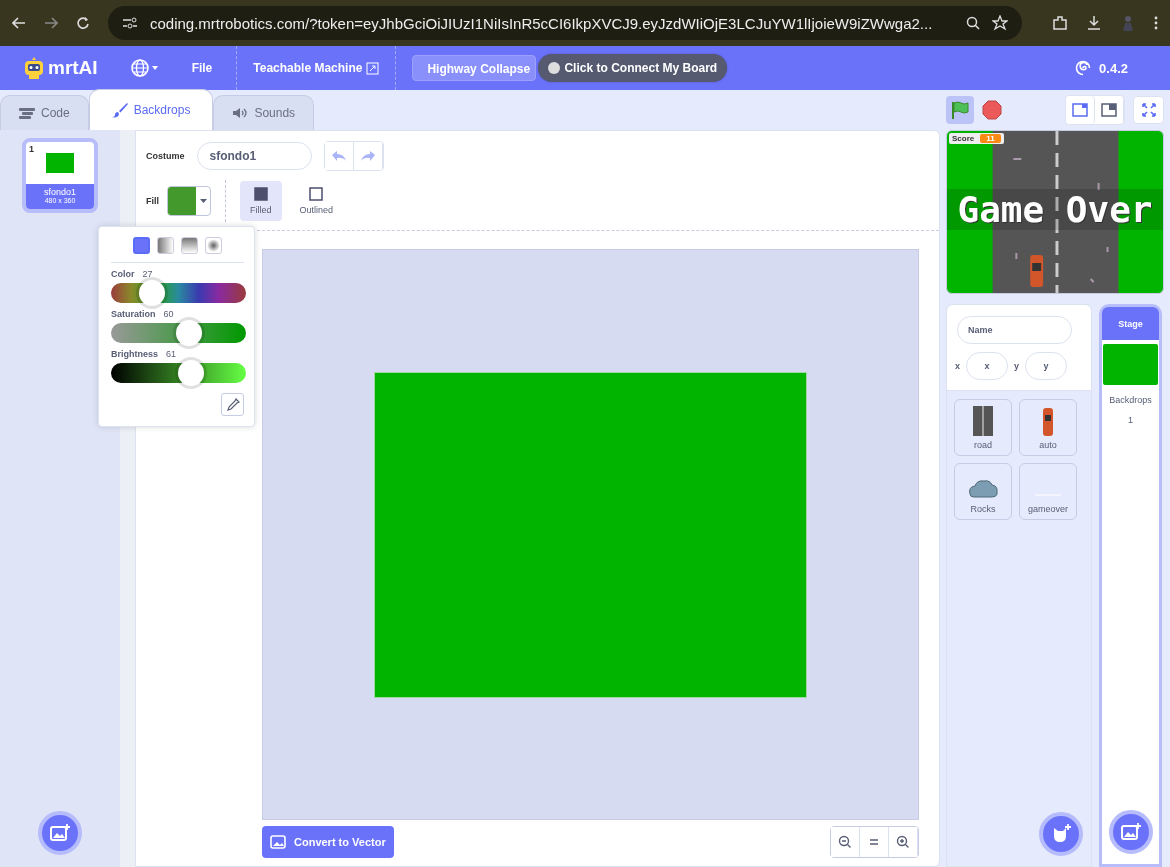 The width and height of the screenshot is (1170, 867). What do you see at coordinates (983, 489) in the screenshot?
I see `rocks-icon` at bounding box center [983, 489].